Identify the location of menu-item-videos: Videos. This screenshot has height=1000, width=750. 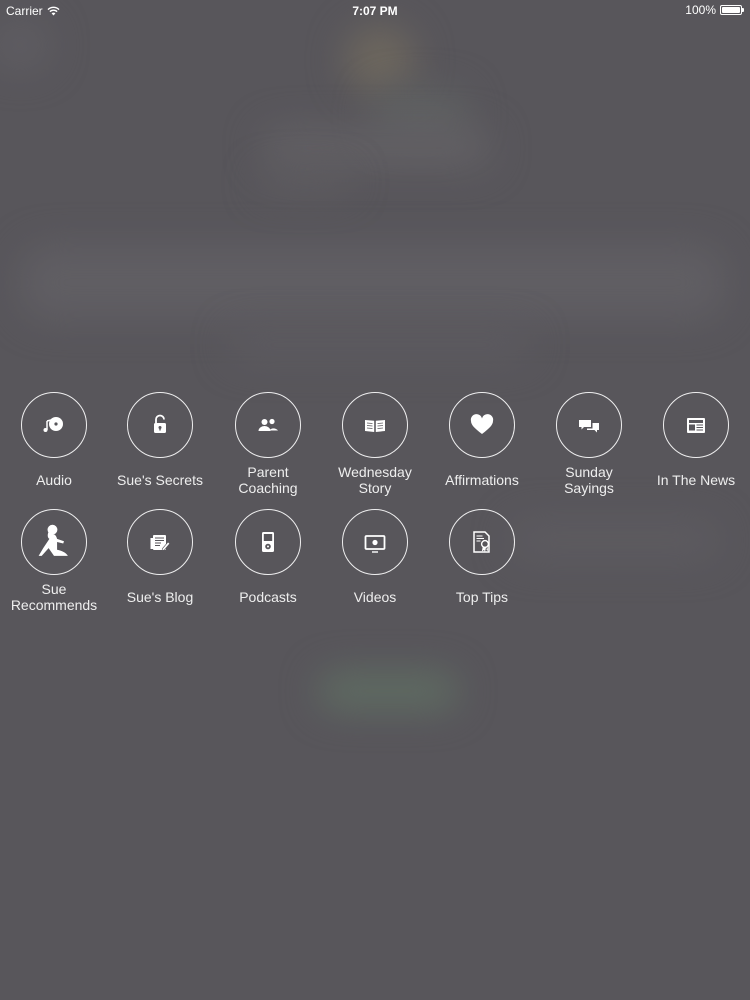
(375, 561).